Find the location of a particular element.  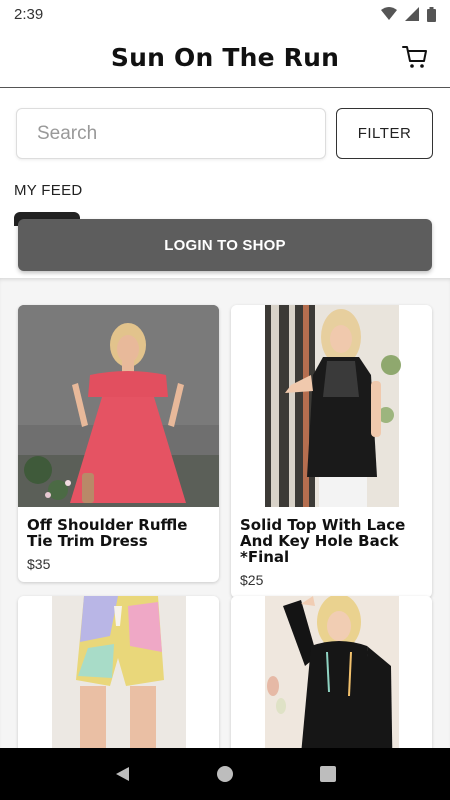

home-icon is located at coordinates (225, 774).